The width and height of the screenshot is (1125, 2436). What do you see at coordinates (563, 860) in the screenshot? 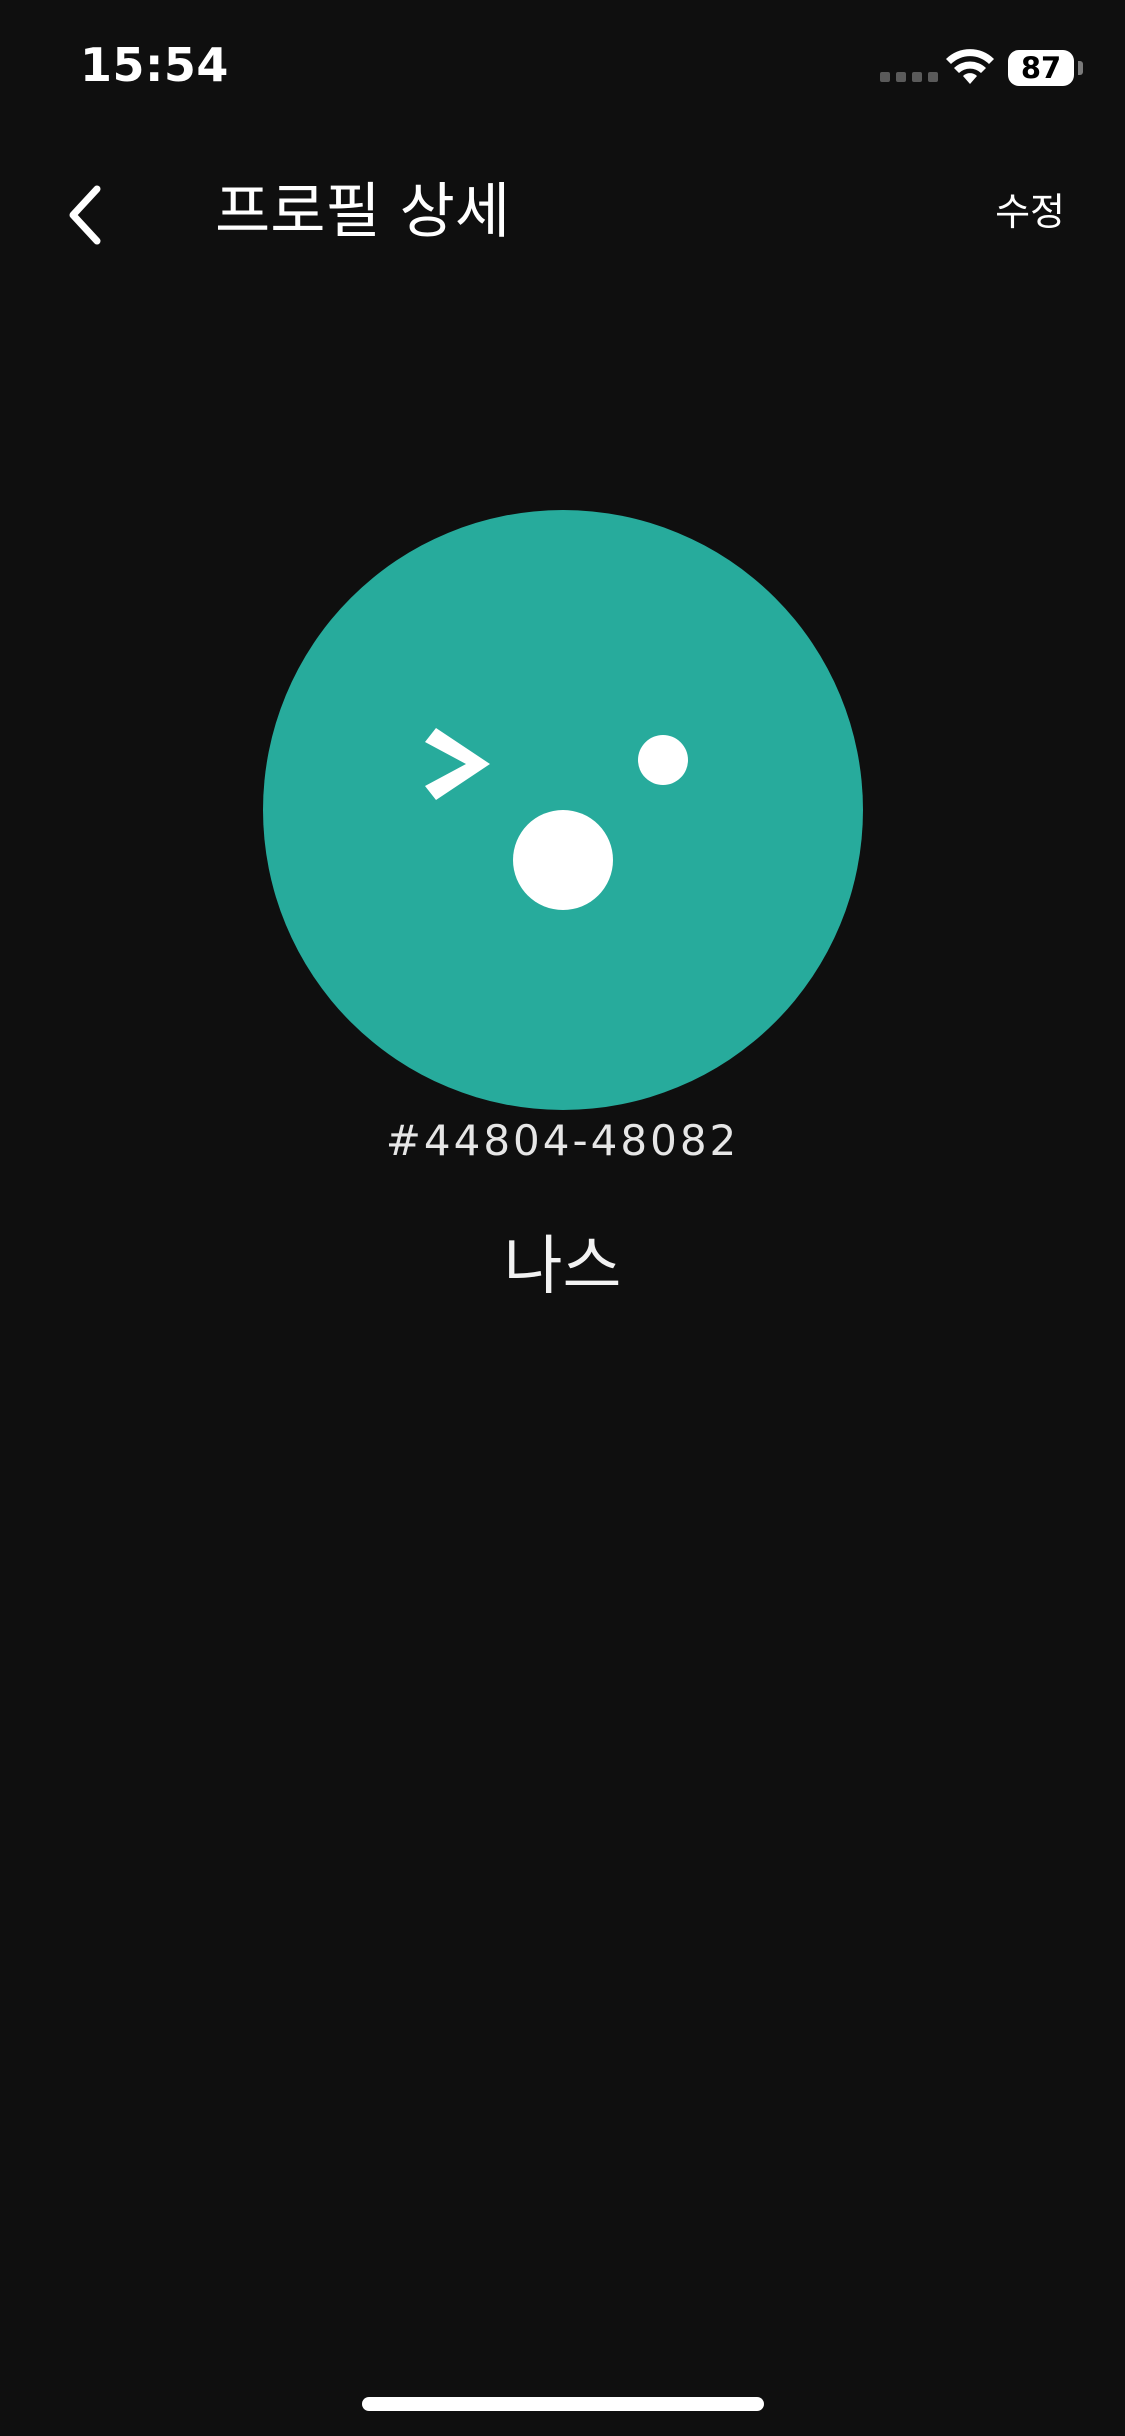
I see `mouth-icon` at bounding box center [563, 860].